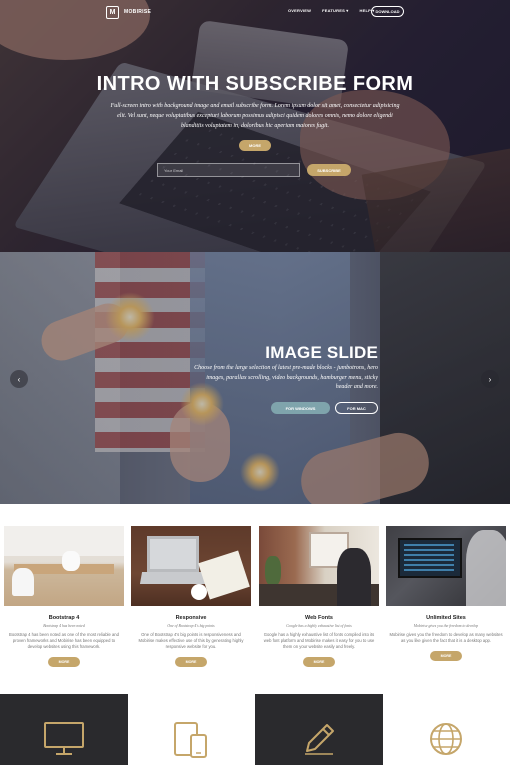  I want to click on brand-logo-icon: M, so click(112, 12).